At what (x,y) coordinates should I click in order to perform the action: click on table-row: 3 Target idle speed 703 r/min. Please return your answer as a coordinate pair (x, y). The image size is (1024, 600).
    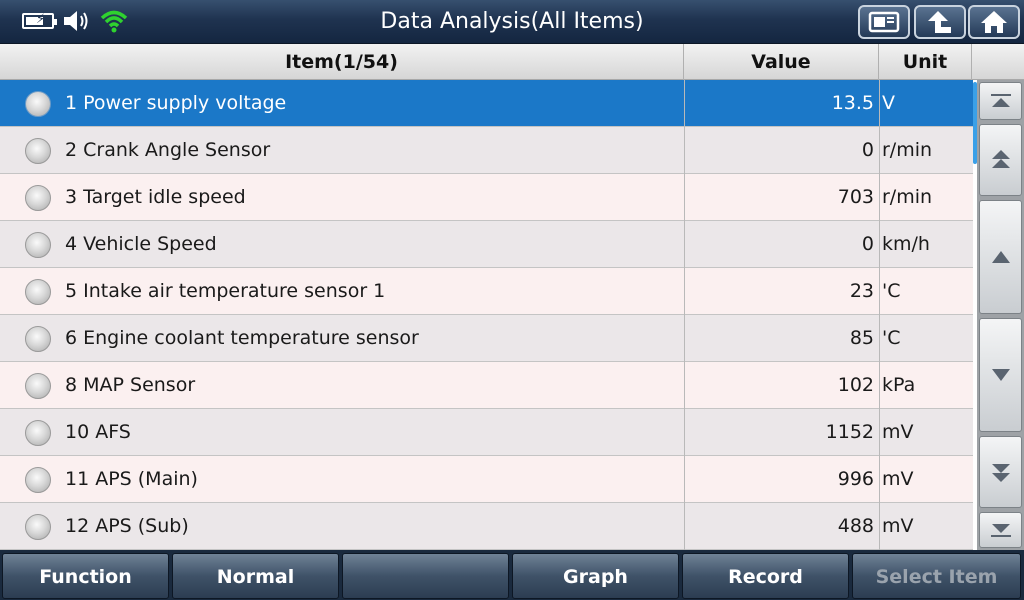
    Looking at the image, I should click on (486, 197).